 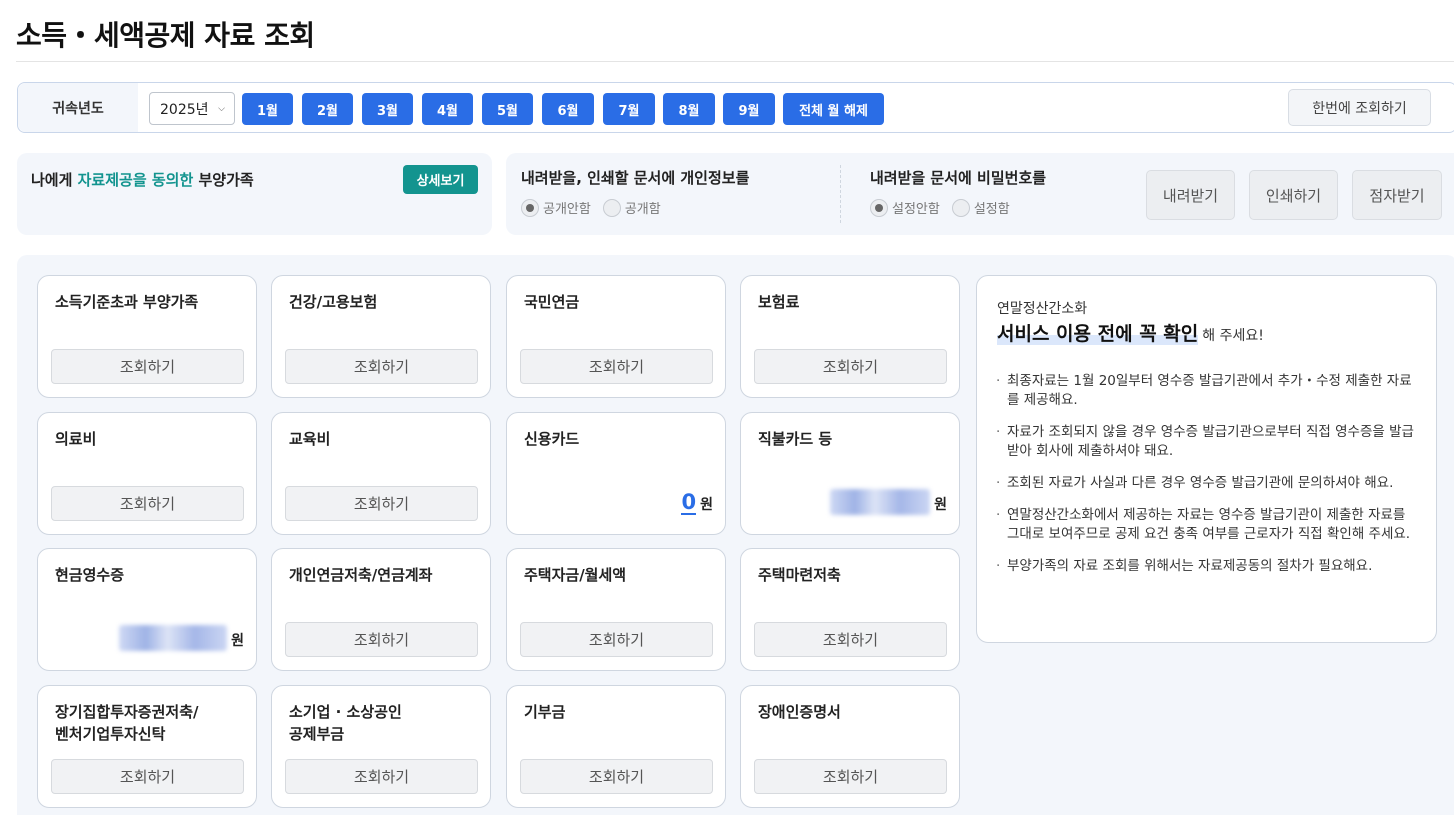 I want to click on year-label: 귀속년도, so click(x=78, y=107).